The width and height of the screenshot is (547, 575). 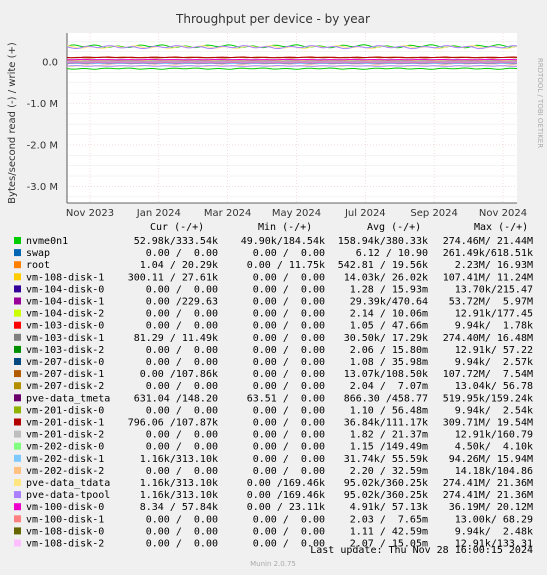 What do you see at coordinates (488, 241) in the screenshot?
I see `legend-max: 274.46M/ 21.44M` at bounding box center [488, 241].